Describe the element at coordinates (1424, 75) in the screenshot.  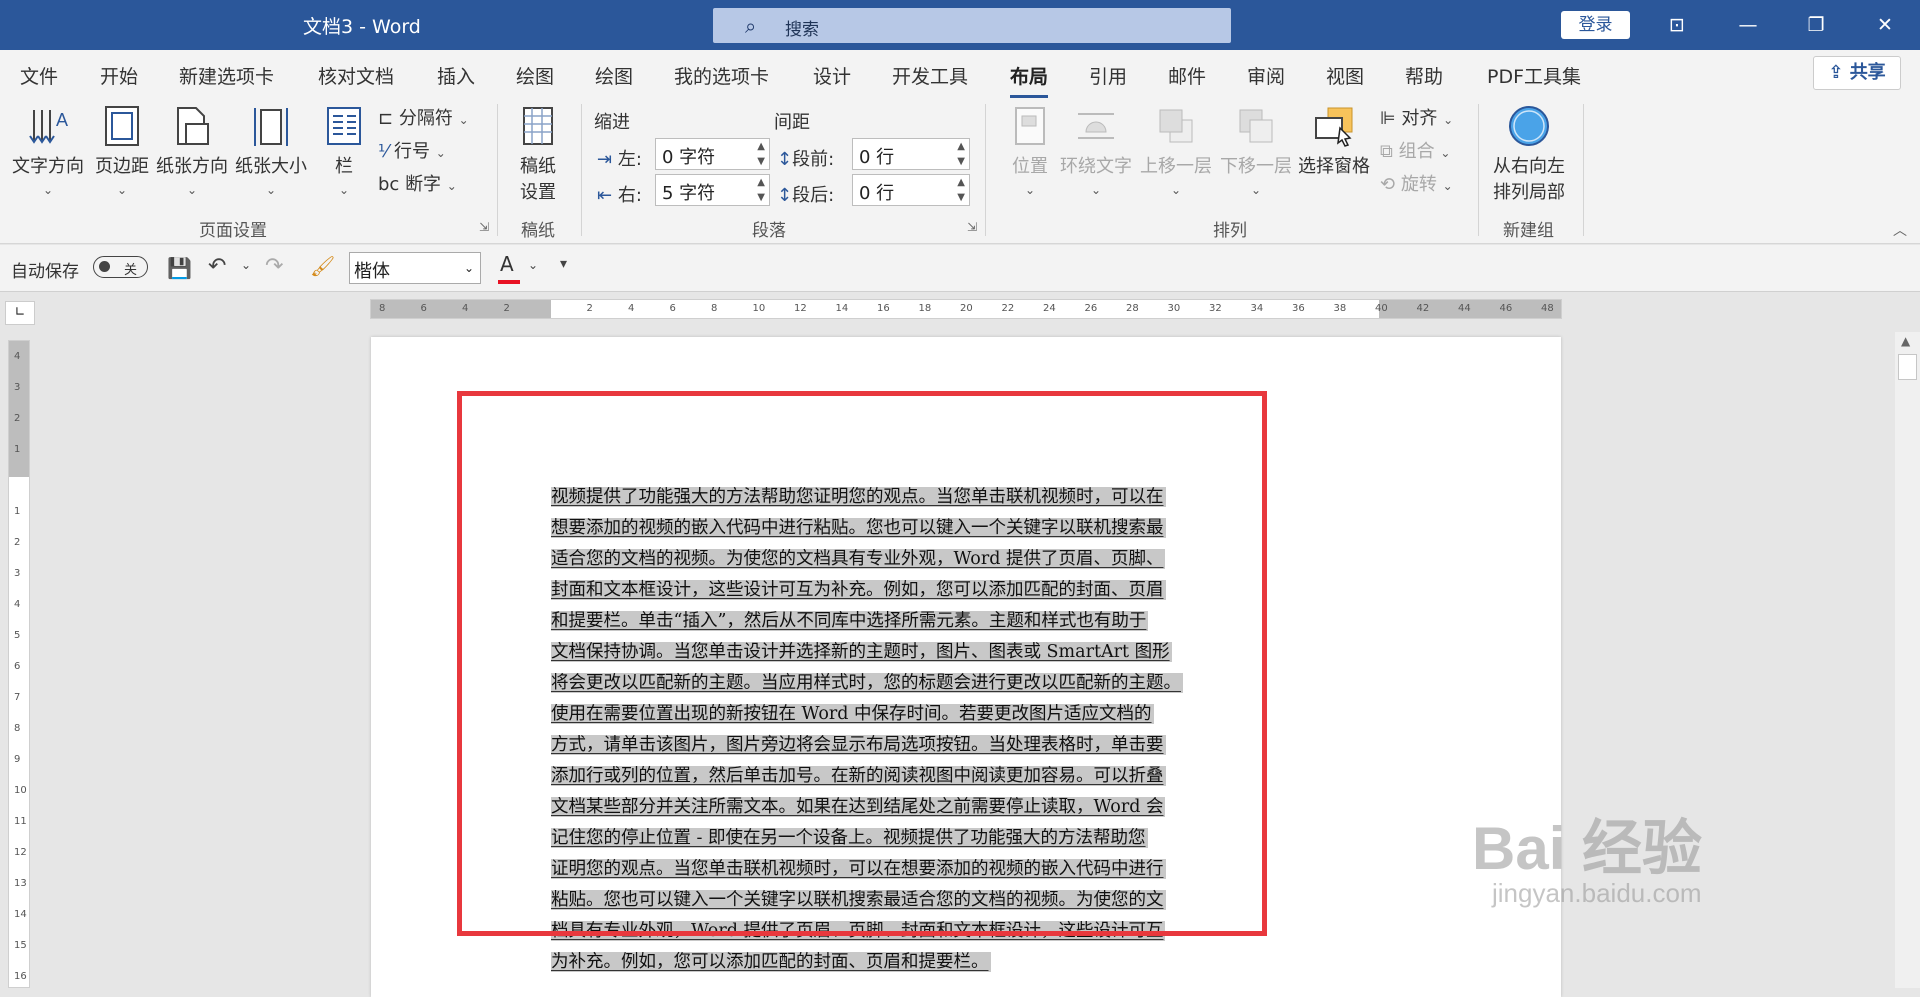
I see `tab-help: 帮助` at that location.